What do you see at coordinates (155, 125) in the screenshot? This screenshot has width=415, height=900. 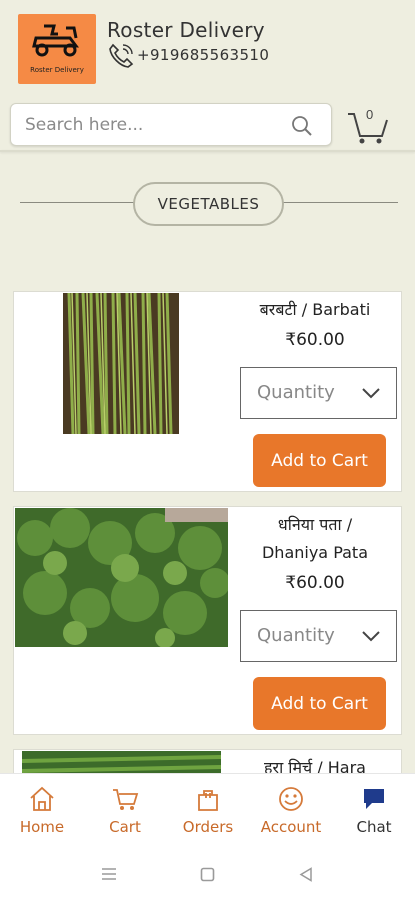 I see `search-input` at bounding box center [155, 125].